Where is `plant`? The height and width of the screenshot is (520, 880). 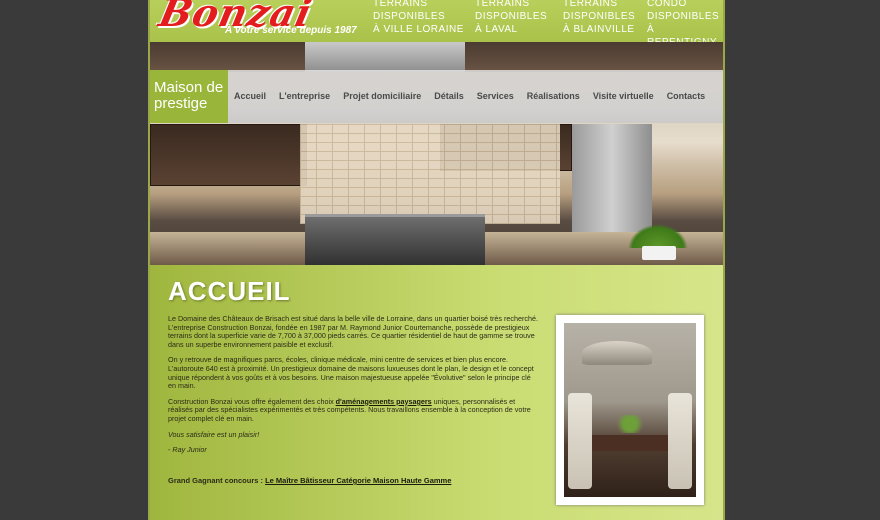
plant is located at coordinates (658, 236).